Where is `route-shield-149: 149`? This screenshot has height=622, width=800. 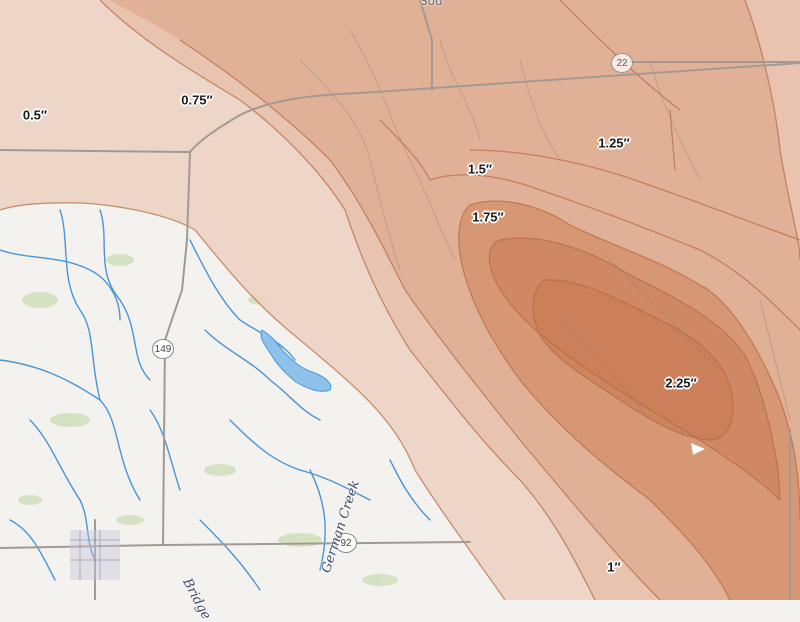 route-shield-149: 149 is located at coordinates (163, 349).